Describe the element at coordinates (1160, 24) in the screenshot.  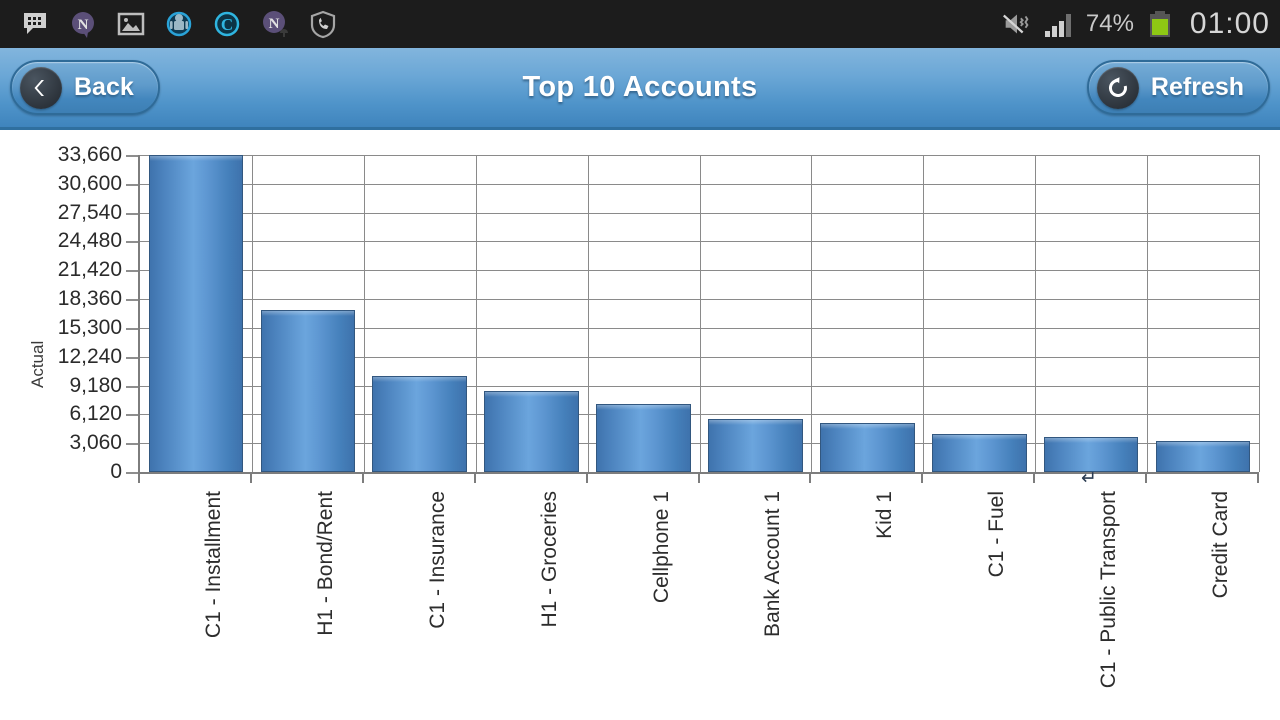
I see `battery-icon` at that location.